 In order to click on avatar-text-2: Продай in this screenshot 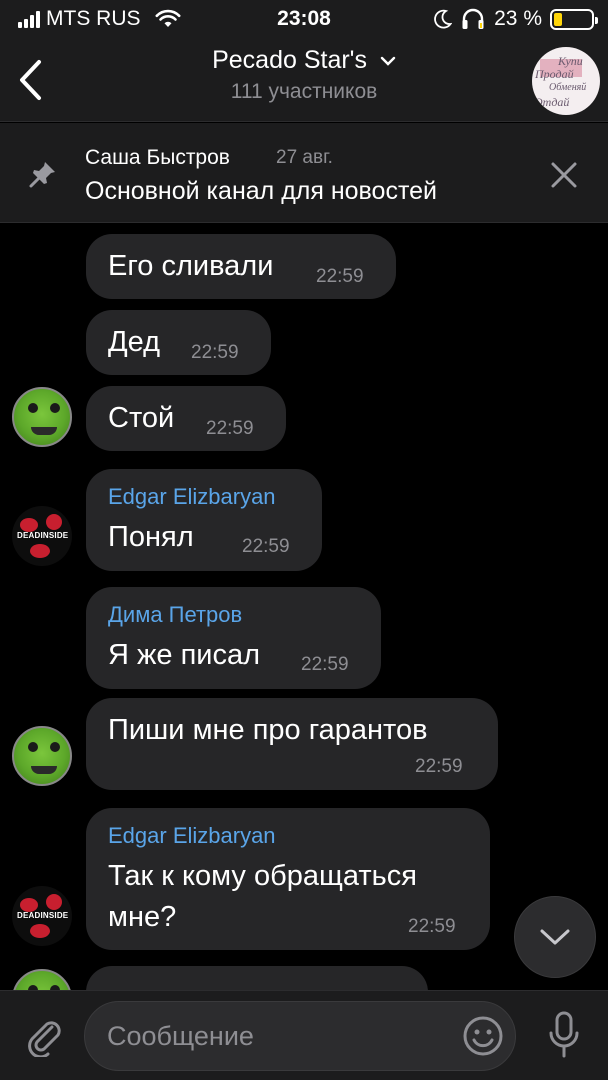, I will do `click(554, 74)`.